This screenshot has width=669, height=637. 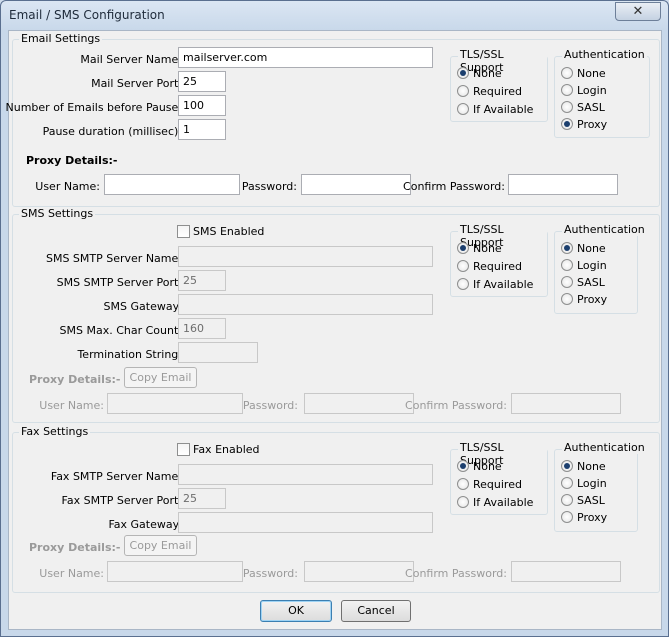 What do you see at coordinates (202, 498) in the screenshot?
I see `fax-server-port-field: 25` at bounding box center [202, 498].